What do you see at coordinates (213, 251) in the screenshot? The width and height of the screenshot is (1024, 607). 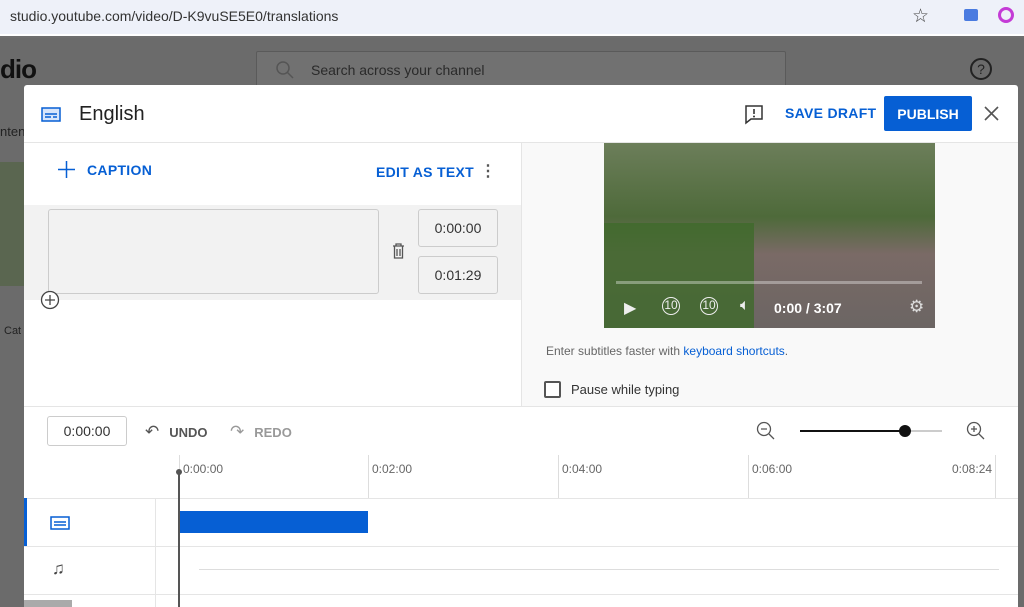 I see `caption-text-input` at bounding box center [213, 251].